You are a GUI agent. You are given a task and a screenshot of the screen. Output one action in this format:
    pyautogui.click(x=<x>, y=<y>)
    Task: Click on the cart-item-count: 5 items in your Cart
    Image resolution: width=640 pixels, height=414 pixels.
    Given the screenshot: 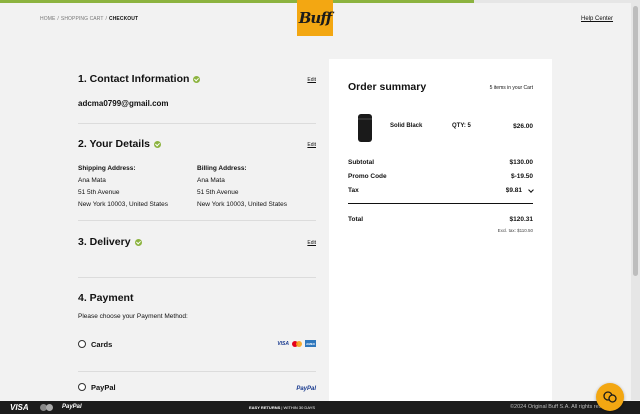 What is the action you would take?
    pyautogui.click(x=511, y=88)
    